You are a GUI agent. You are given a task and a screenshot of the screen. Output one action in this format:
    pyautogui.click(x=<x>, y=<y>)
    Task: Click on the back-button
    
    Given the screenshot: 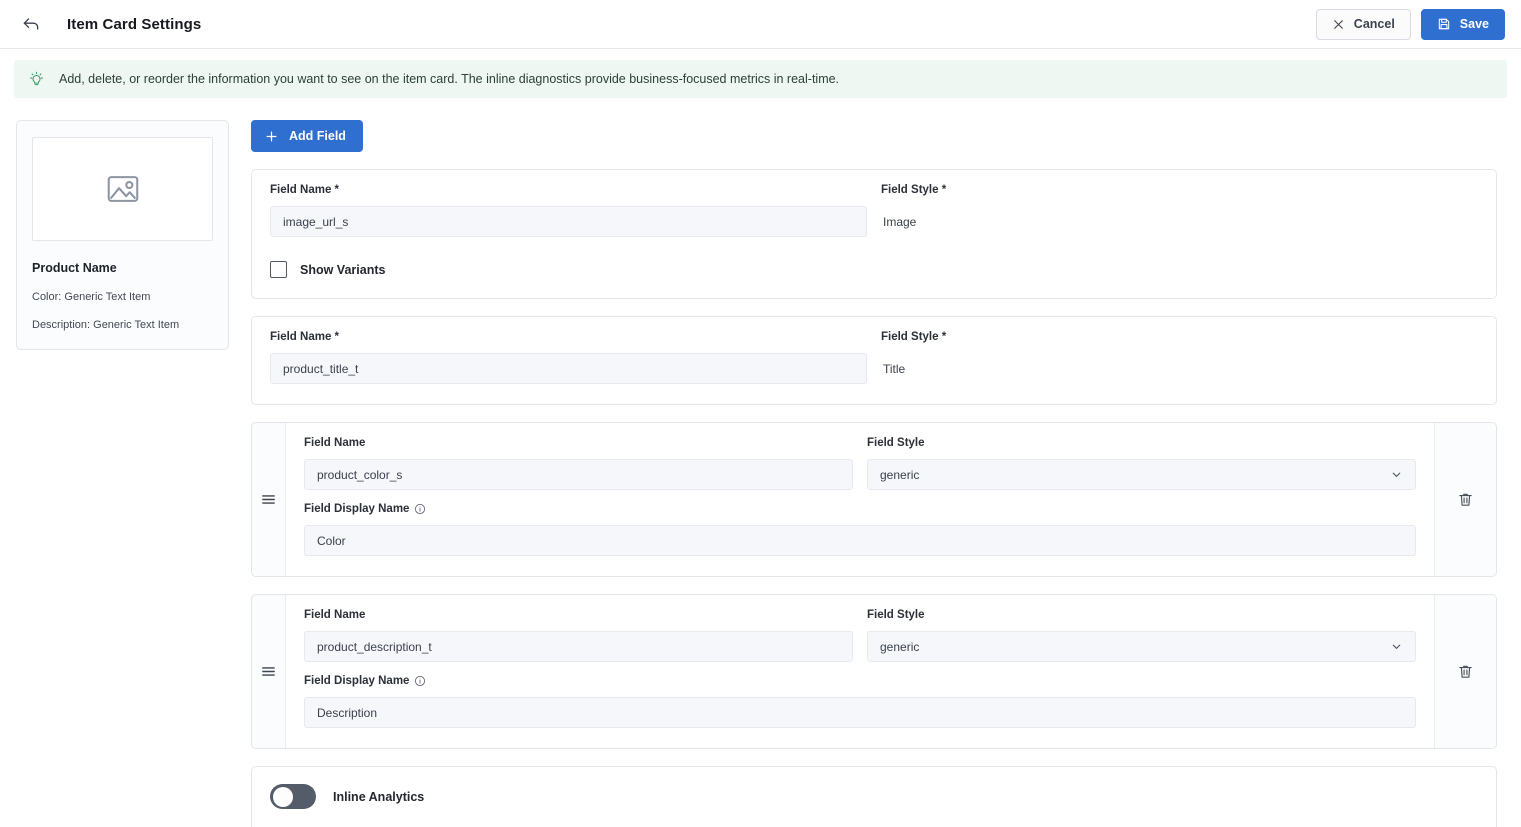 What is the action you would take?
    pyautogui.click(x=31, y=24)
    